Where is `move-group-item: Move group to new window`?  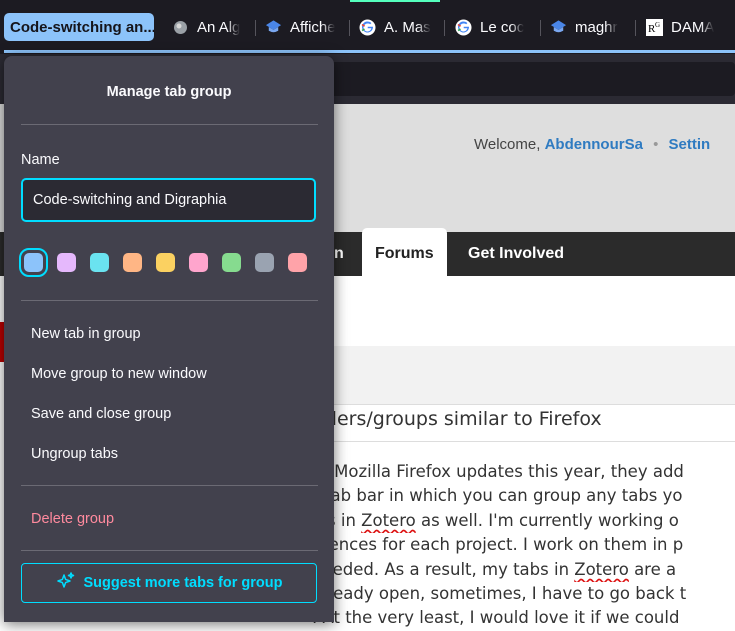
move-group-item: Move group to new window is located at coordinates (119, 374).